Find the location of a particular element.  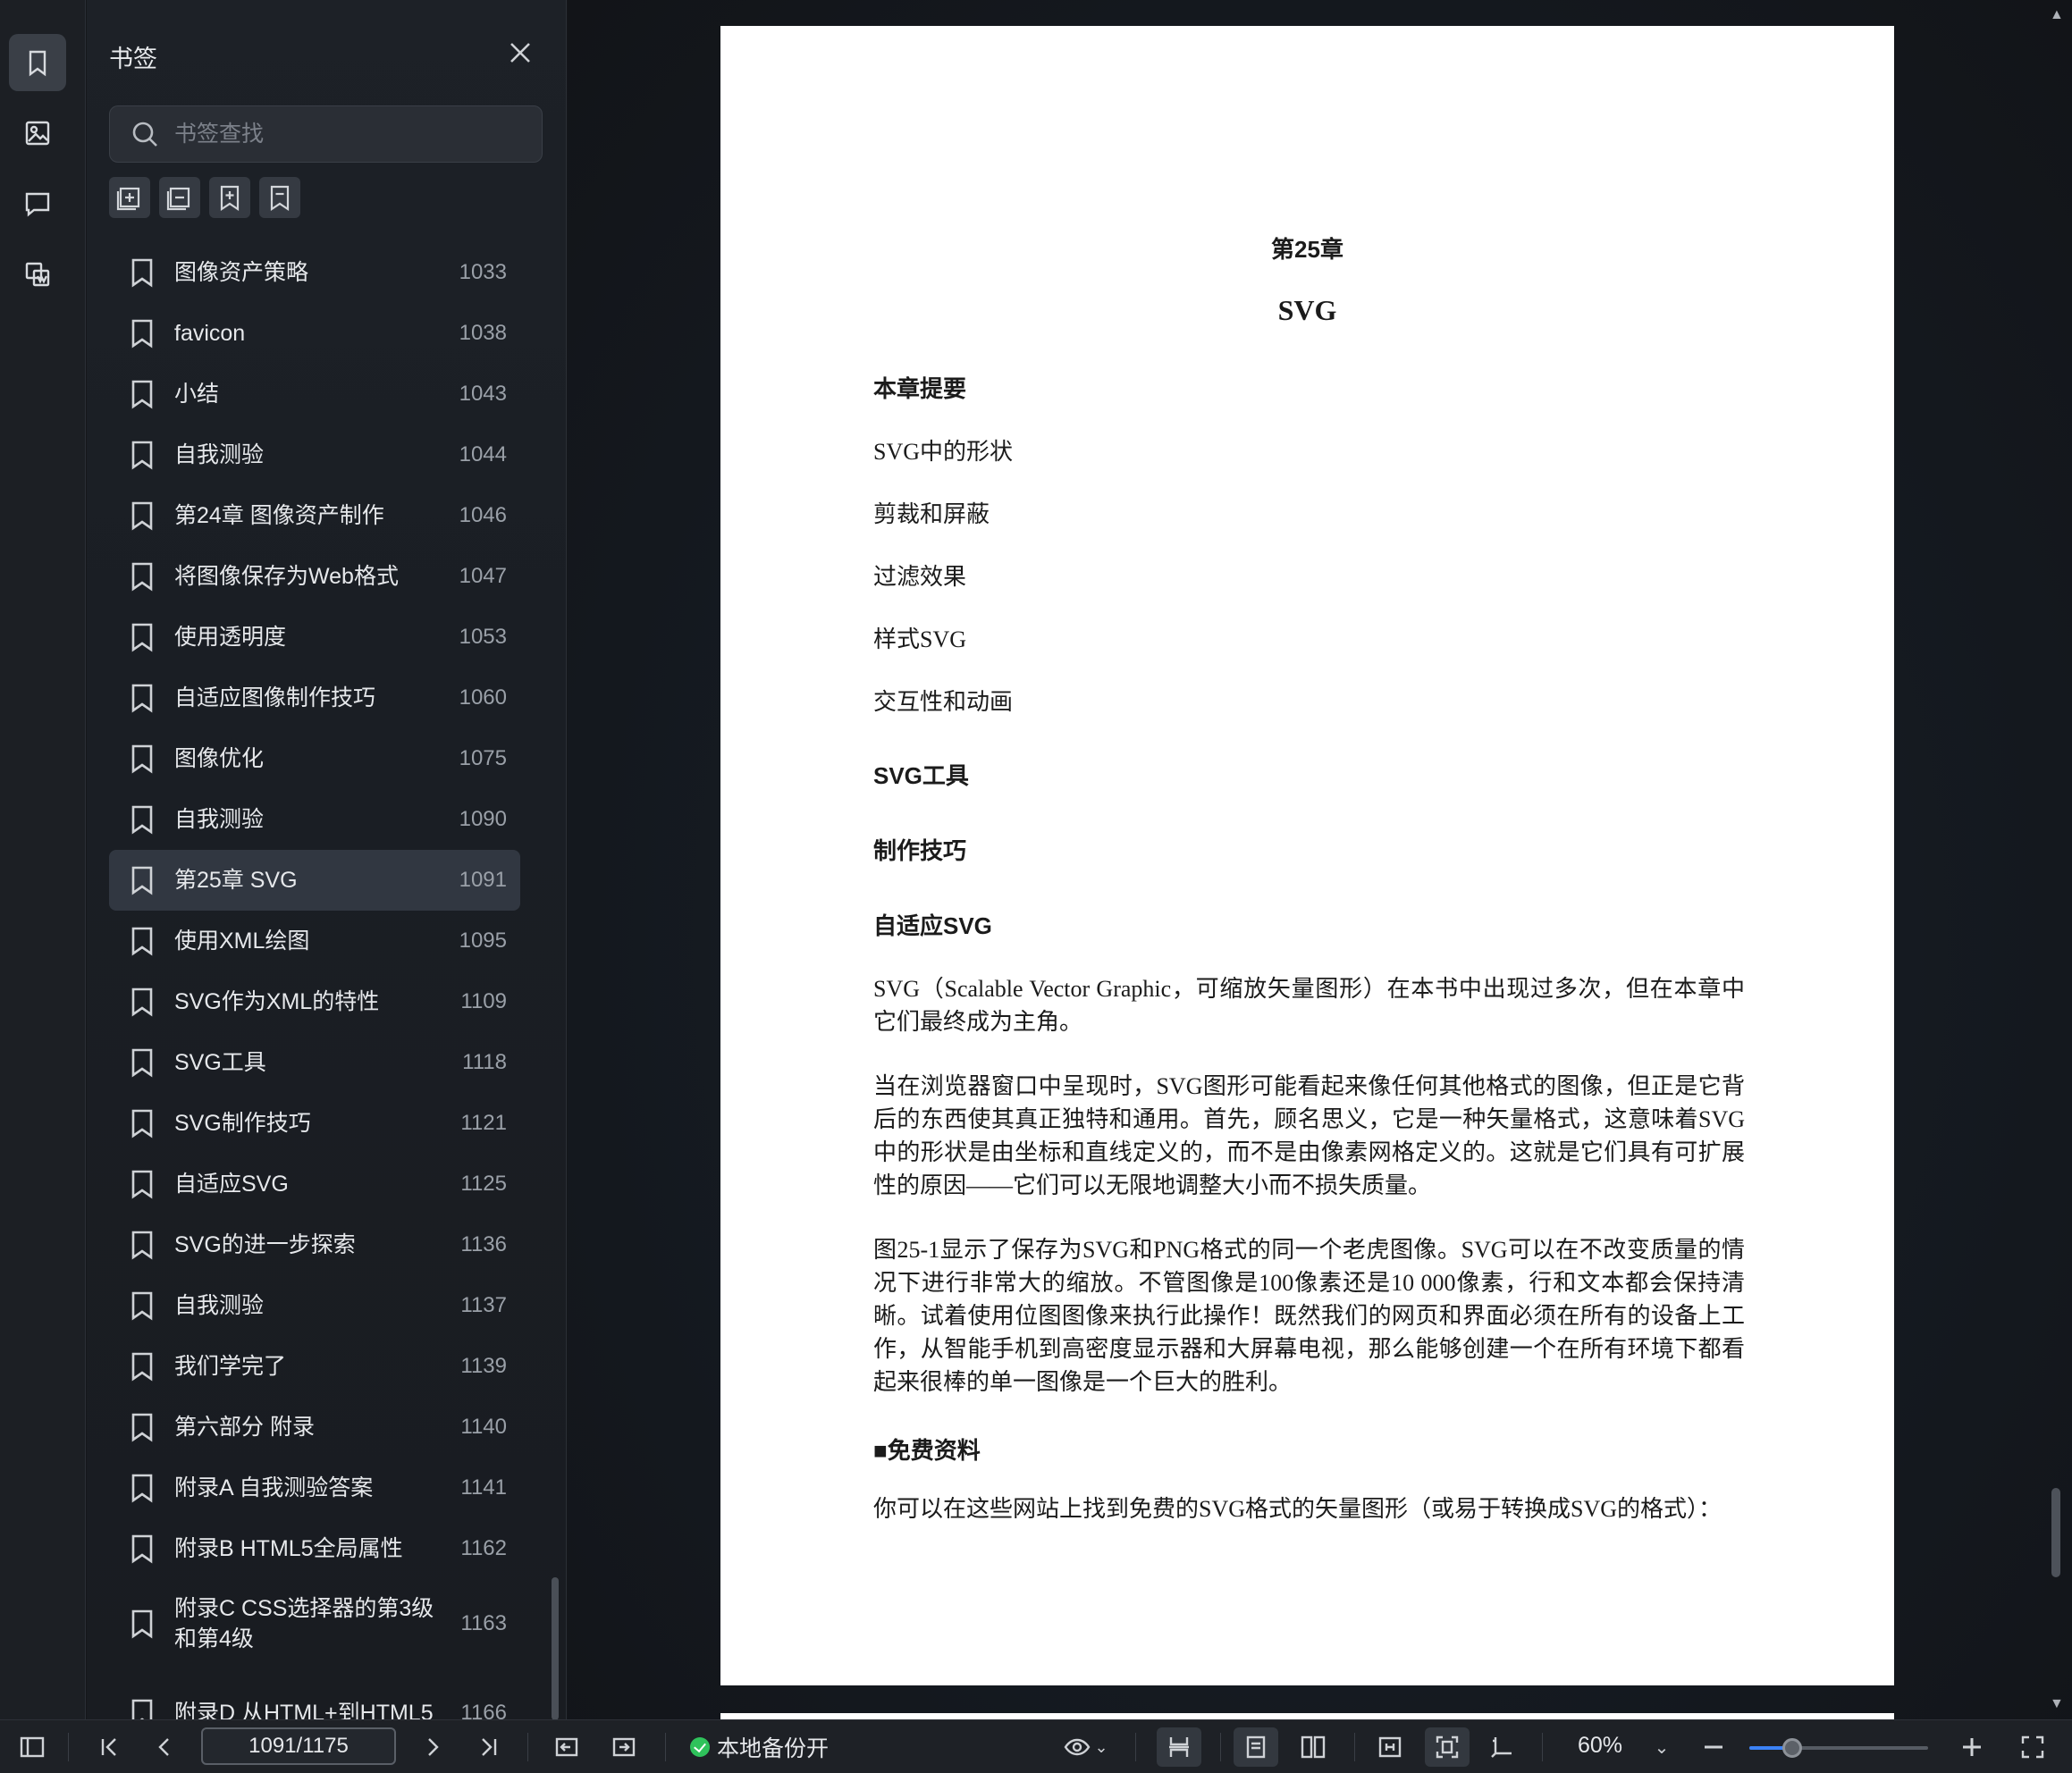

bookmark-item: 自我测验 1137 is located at coordinates (314, 1305).